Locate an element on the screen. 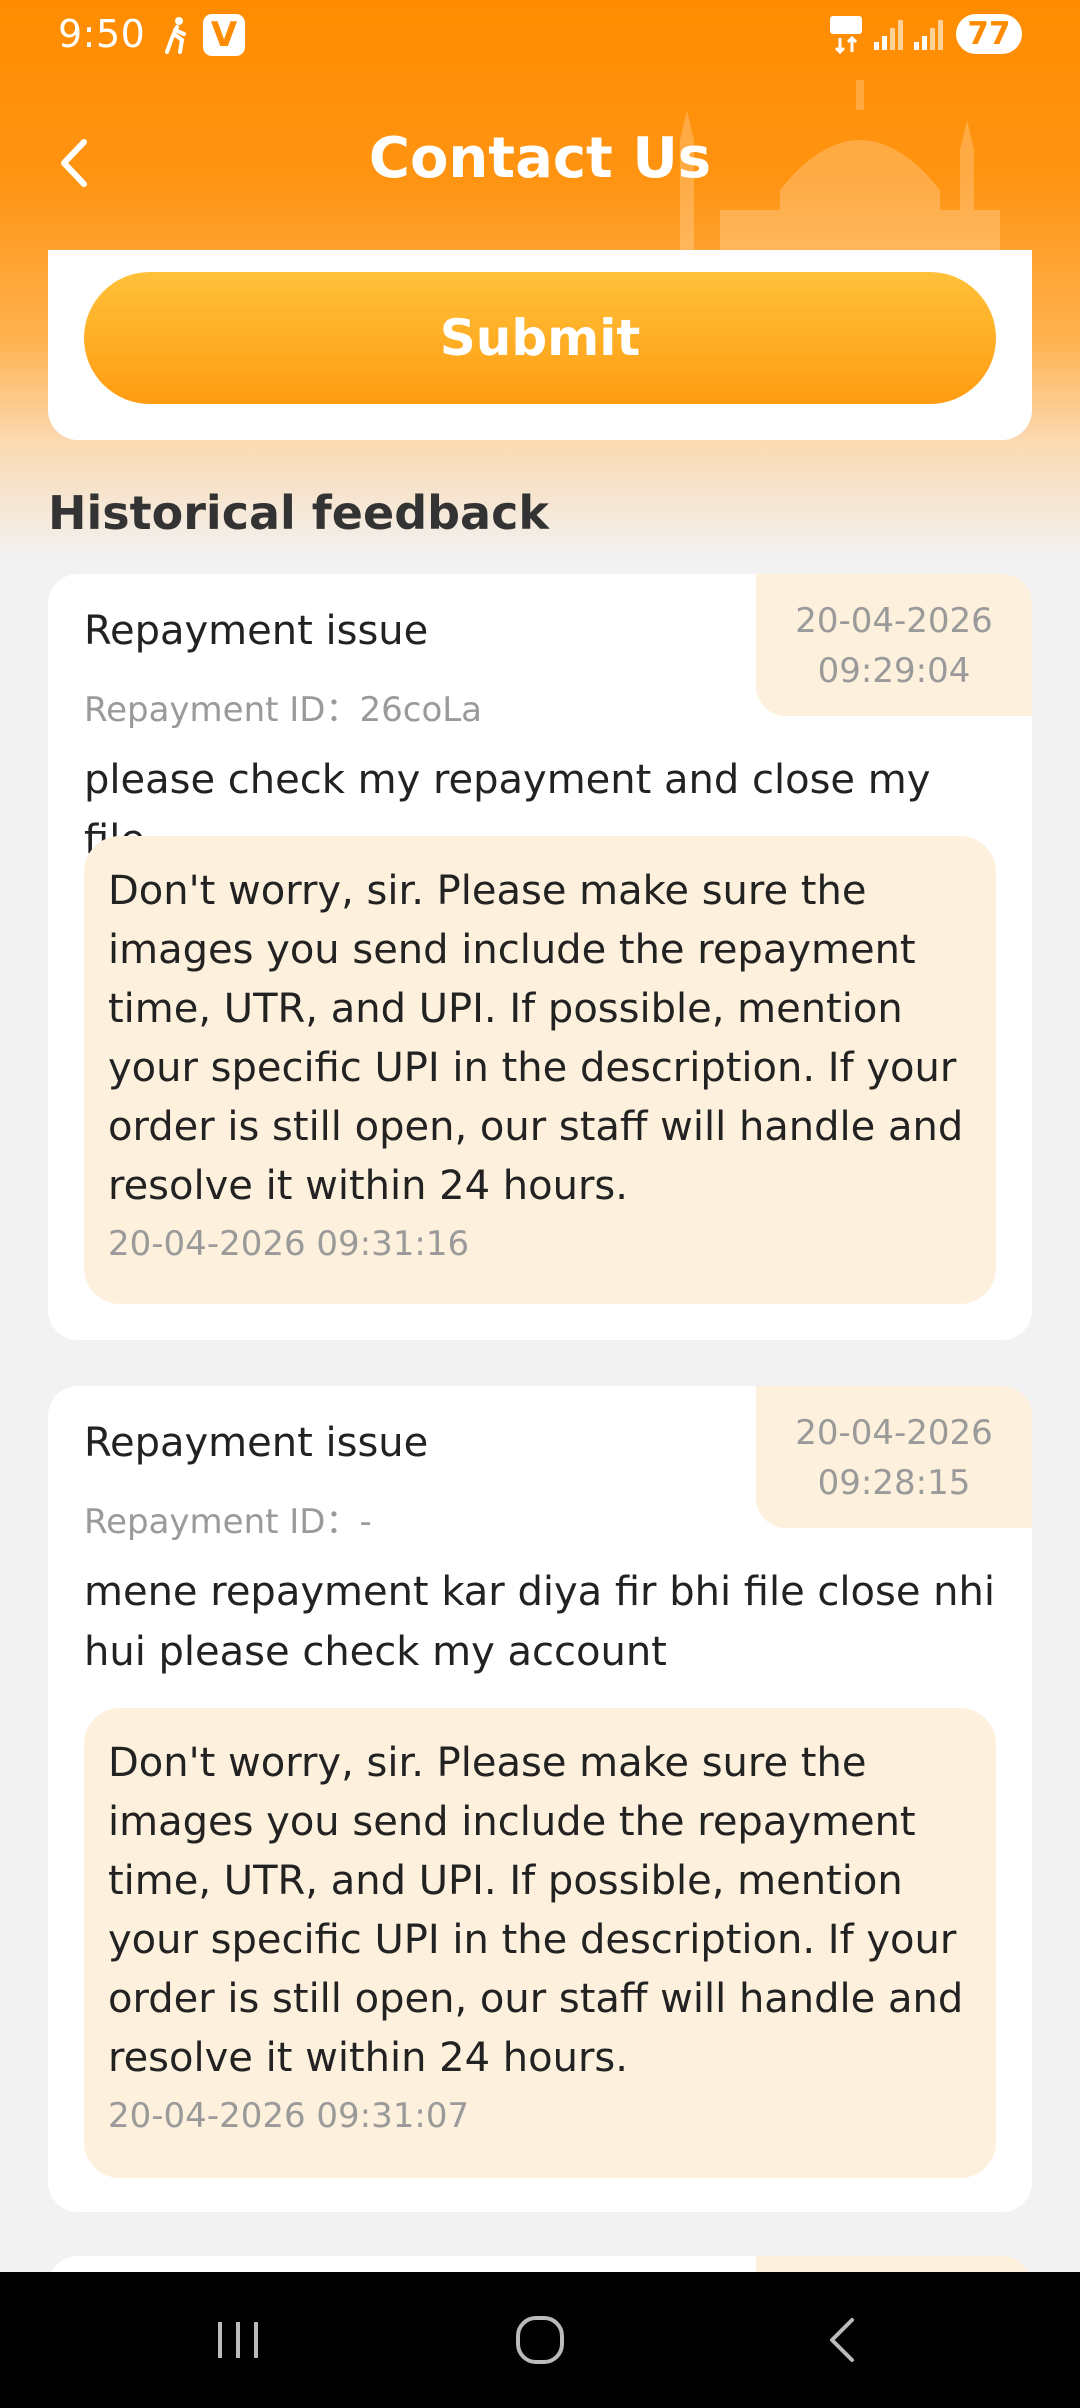  submit-card: Submit is located at coordinates (540, 345).